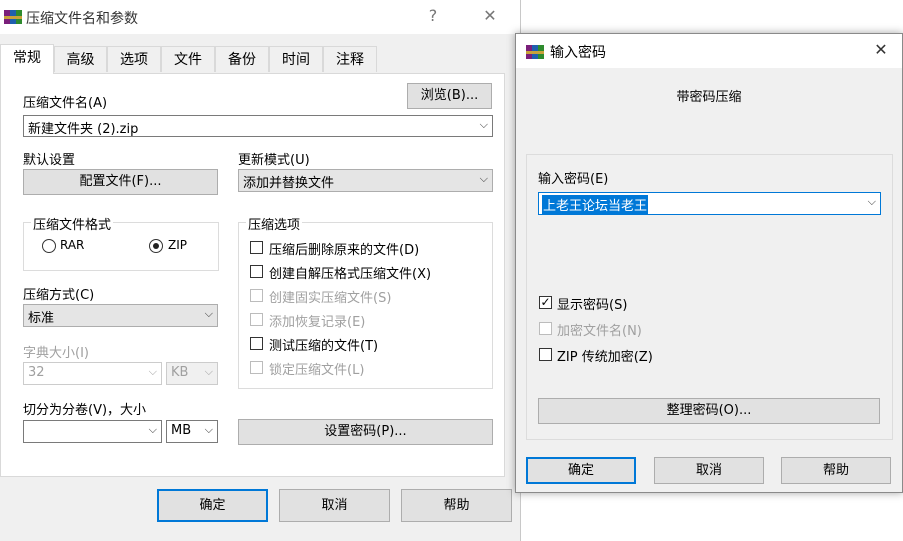 The height and width of the screenshot is (541, 903). I want to click on zip-legacy-label: ZIP 传统加密(Z), so click(605, 357).